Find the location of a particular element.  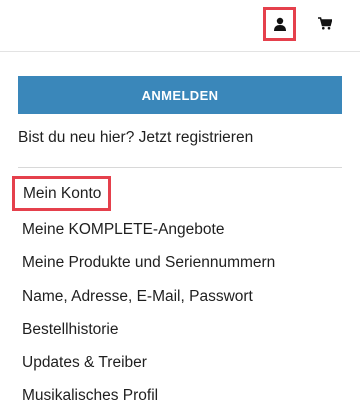

menu-item-name-adresse: Name, Adresse, E-Mail, Passwort is located at coordinates (137, 297).